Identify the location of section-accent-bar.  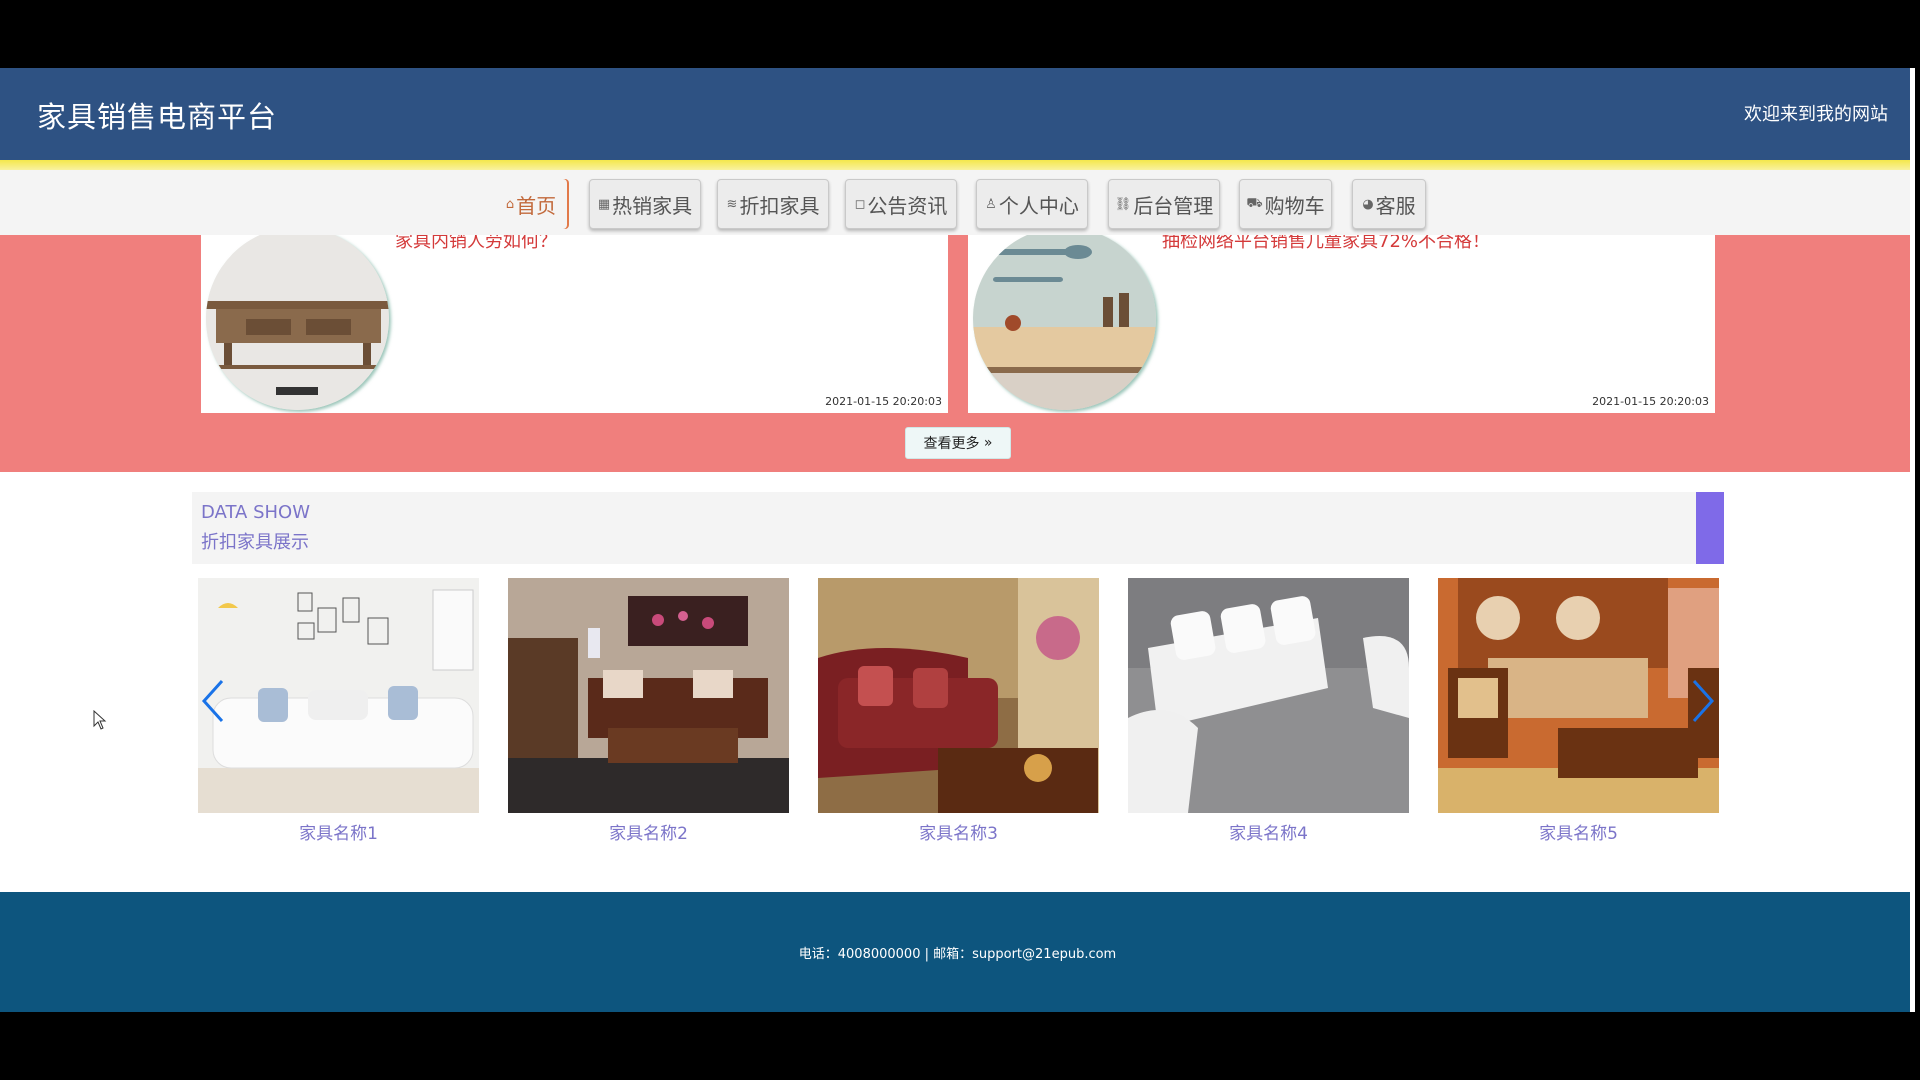
(1710, 528).